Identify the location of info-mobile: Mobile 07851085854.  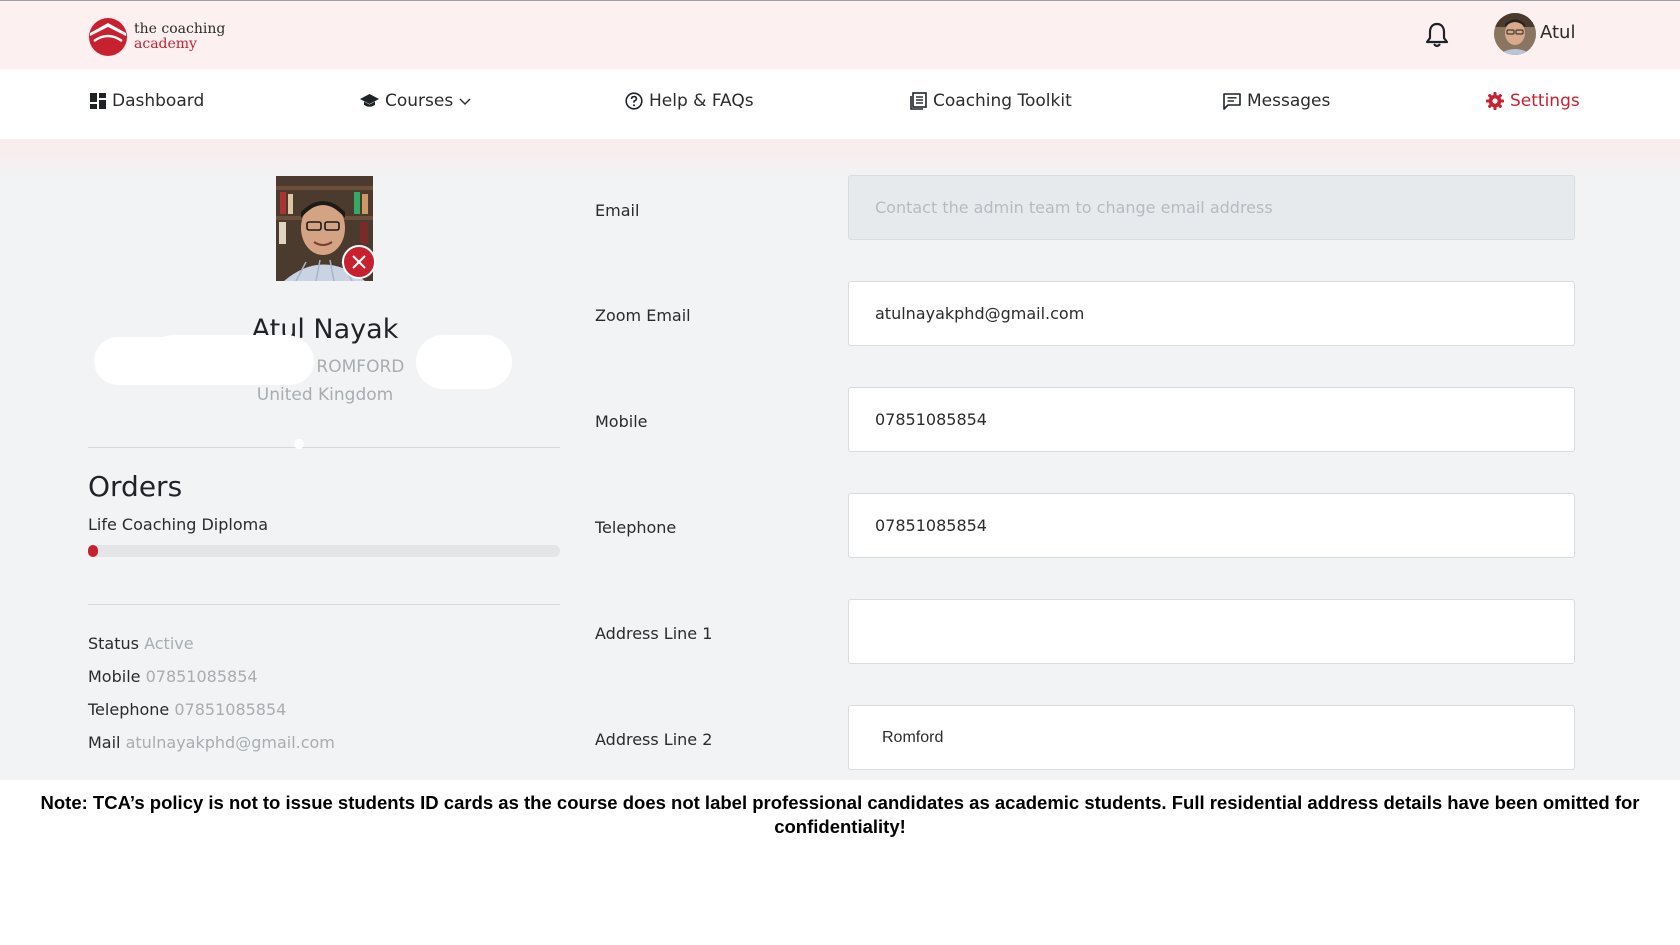
(173, 676).